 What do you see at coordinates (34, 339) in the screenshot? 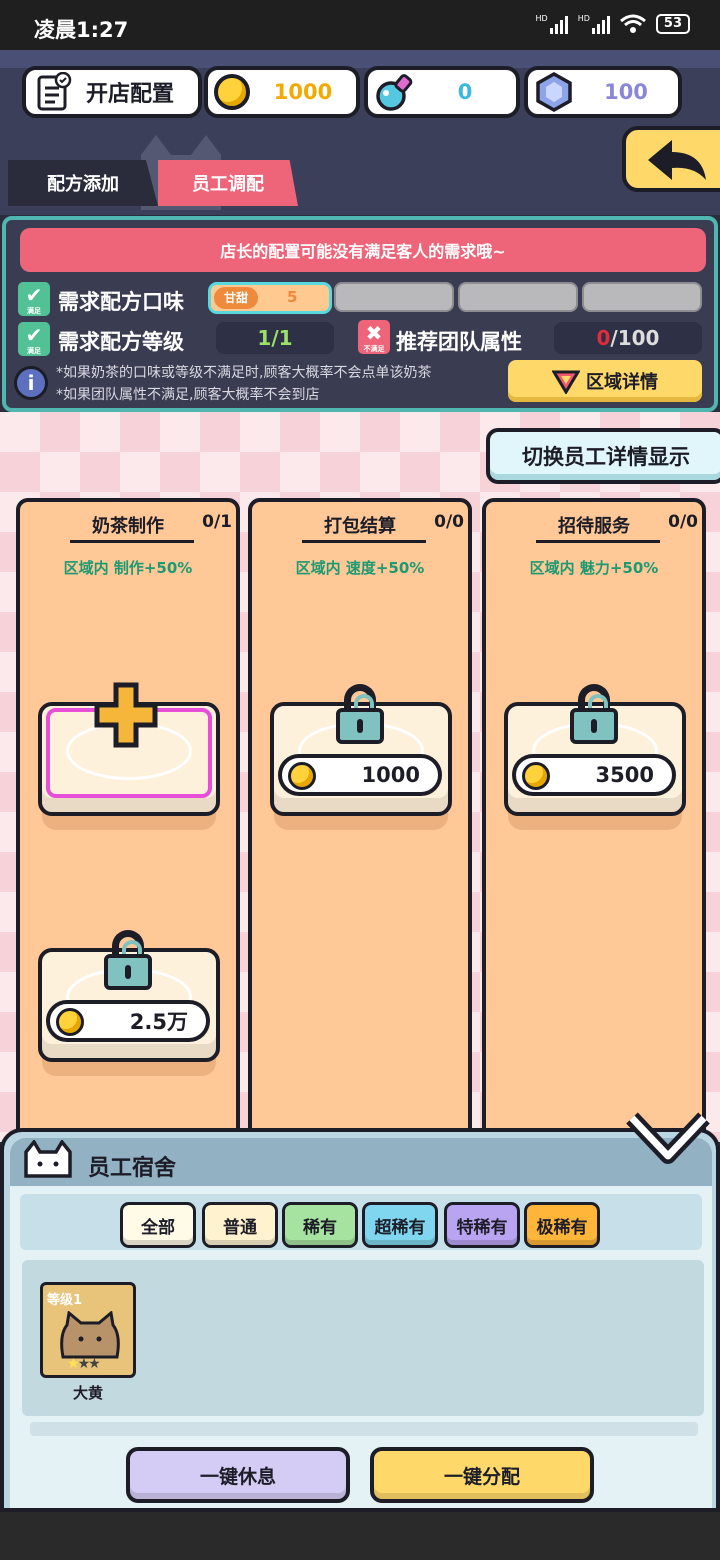
I see `level-check-icon: ✔ 满足` at bounding box center [34, 339].